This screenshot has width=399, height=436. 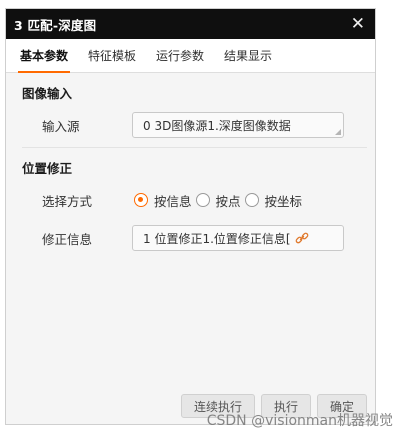 I want to click on correction-info-row: 修正信息 1 位置修正1.位置修正信息[, so click(x=190, y=238).